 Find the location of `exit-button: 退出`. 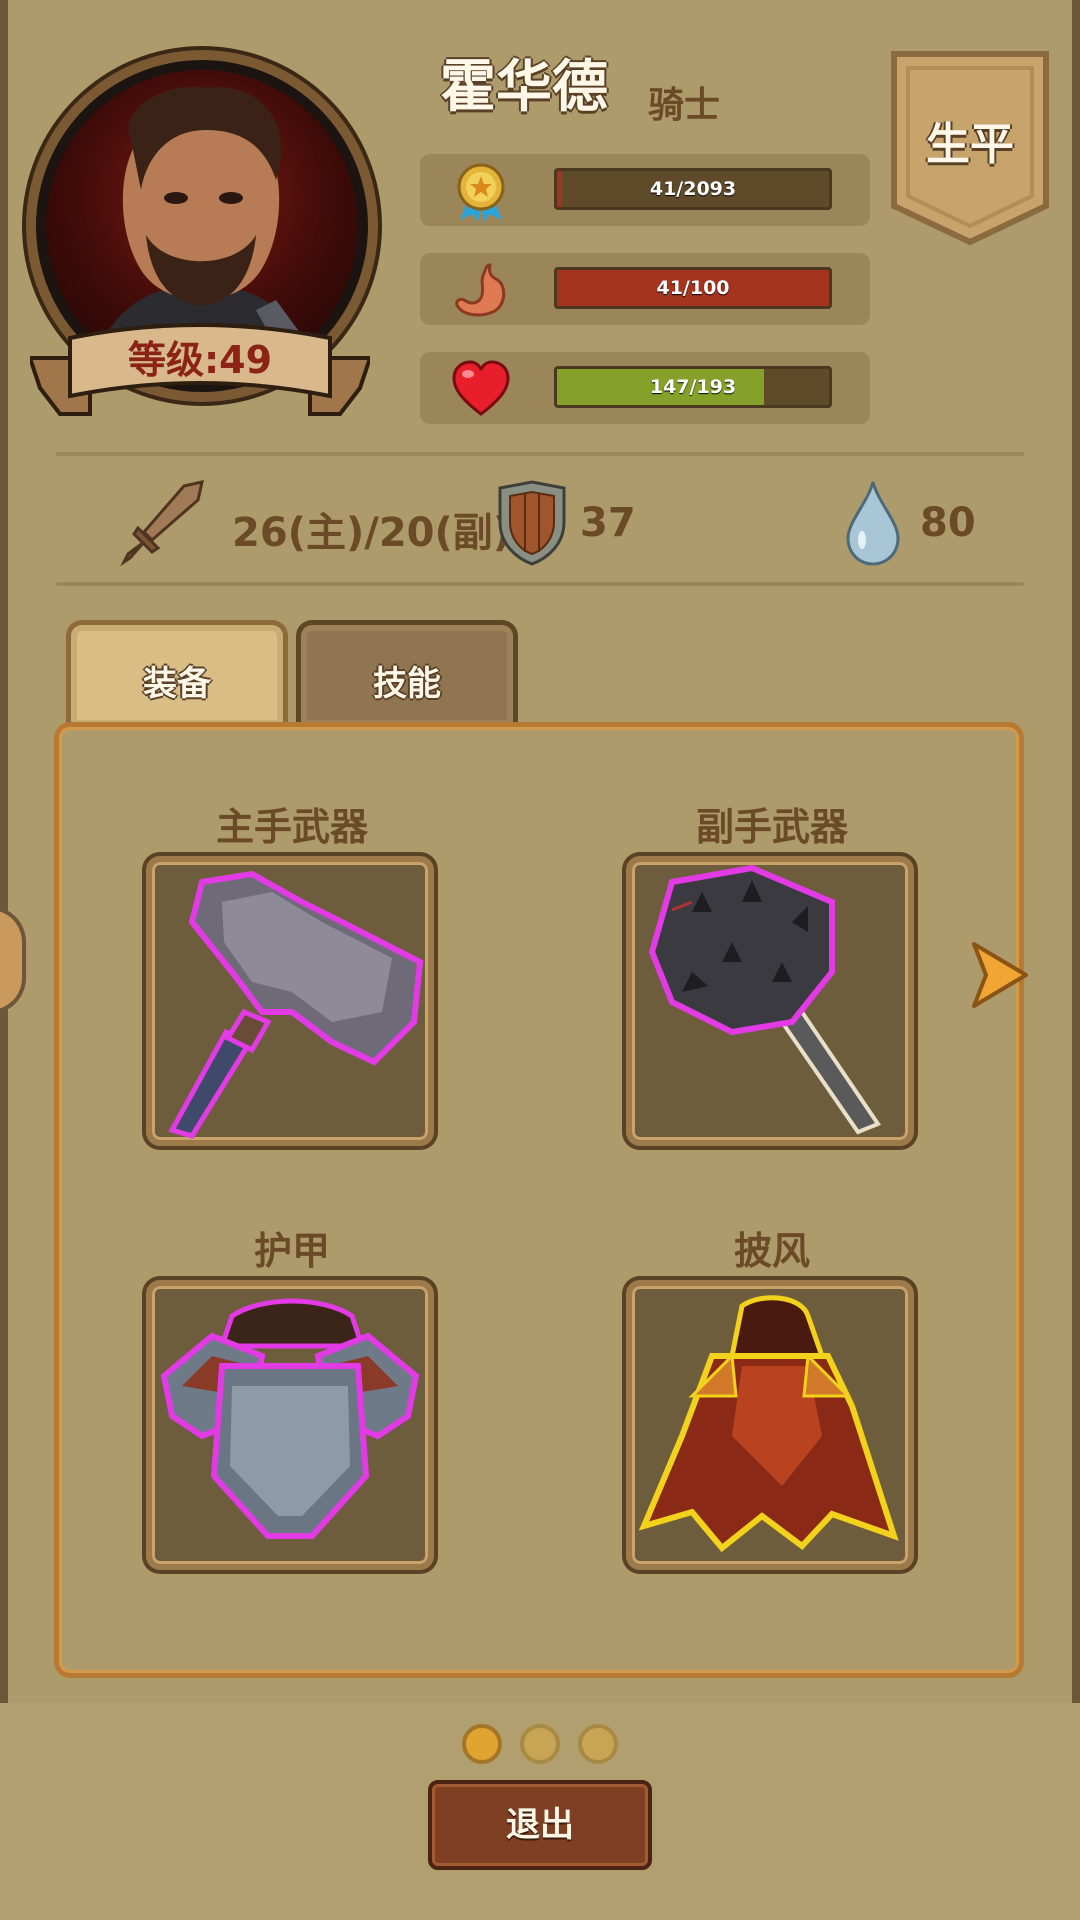

exit-button: 退出 is located at coordinates (540, 1825).